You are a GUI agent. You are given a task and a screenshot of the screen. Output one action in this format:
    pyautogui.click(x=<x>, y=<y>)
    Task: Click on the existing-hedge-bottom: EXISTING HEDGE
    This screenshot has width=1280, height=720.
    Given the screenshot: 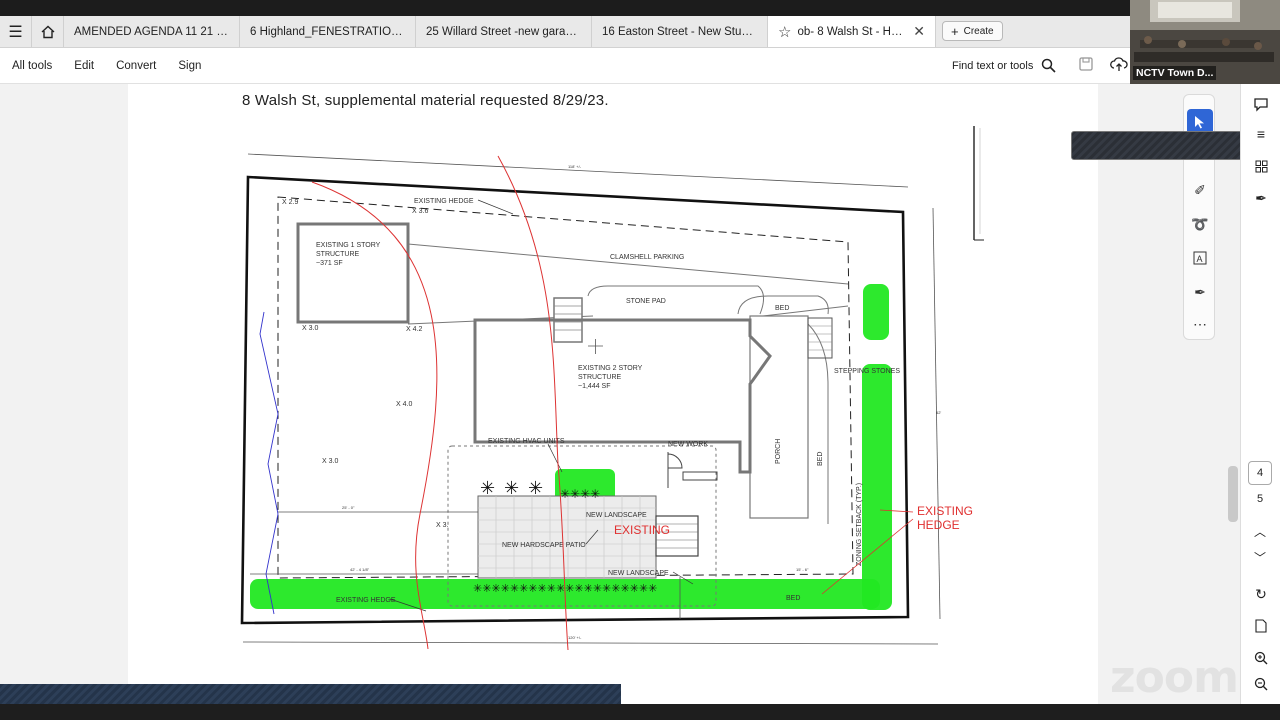 What is the action you would take?
    pyautogui.click(x=366, y=600)
    